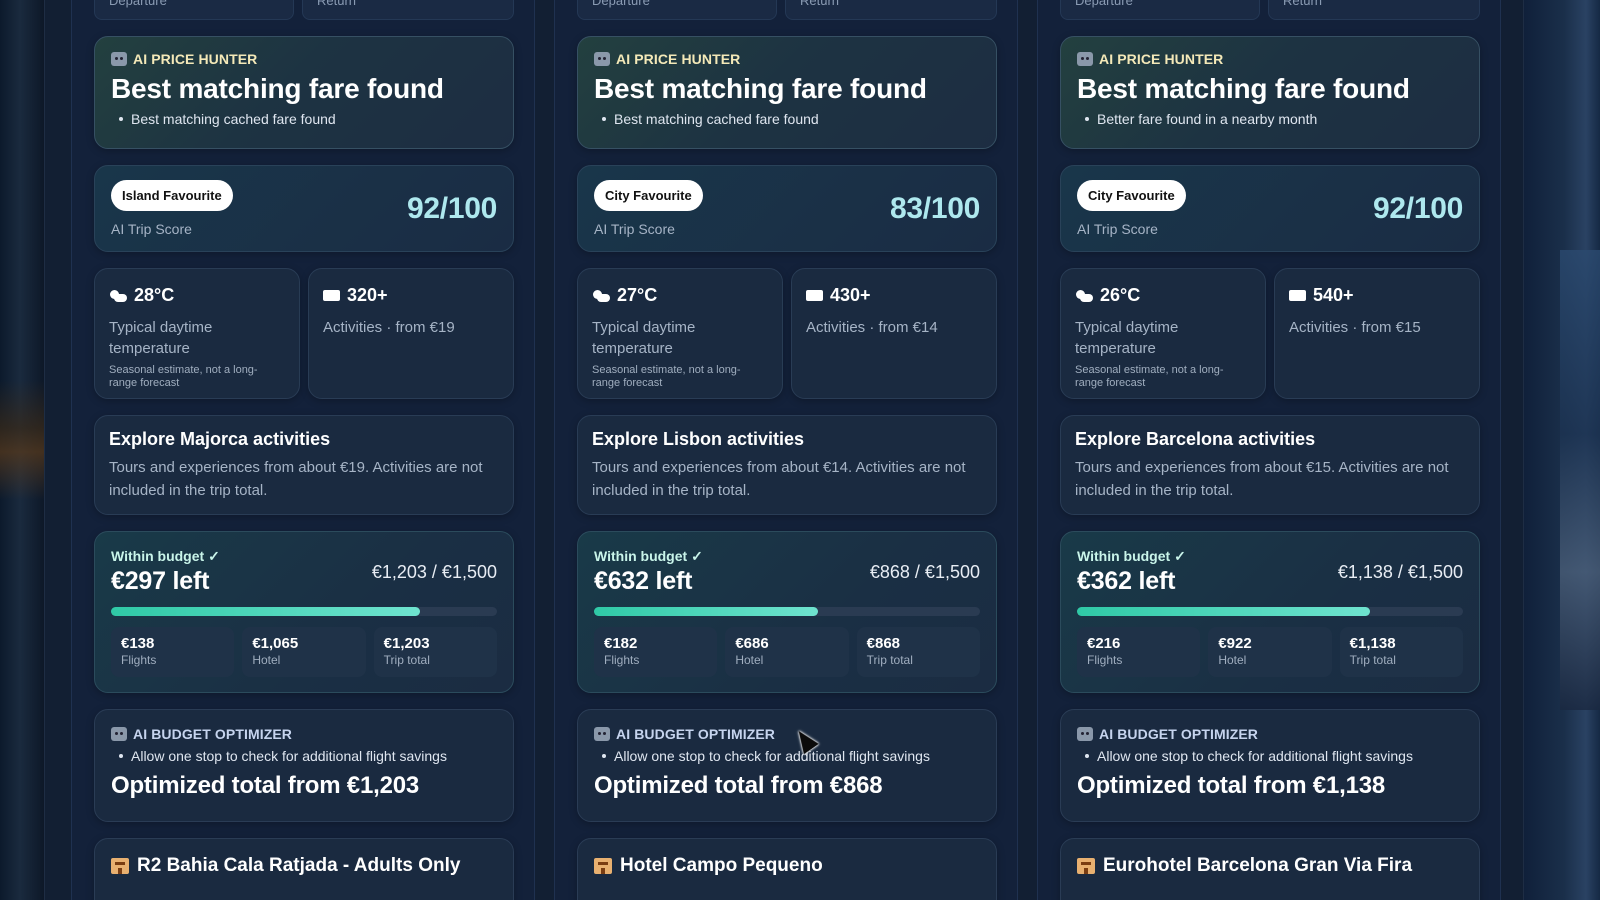 This screenshot has height=900, width=1600. I want to click on date-fields: Departure Return, so click(787, 10).